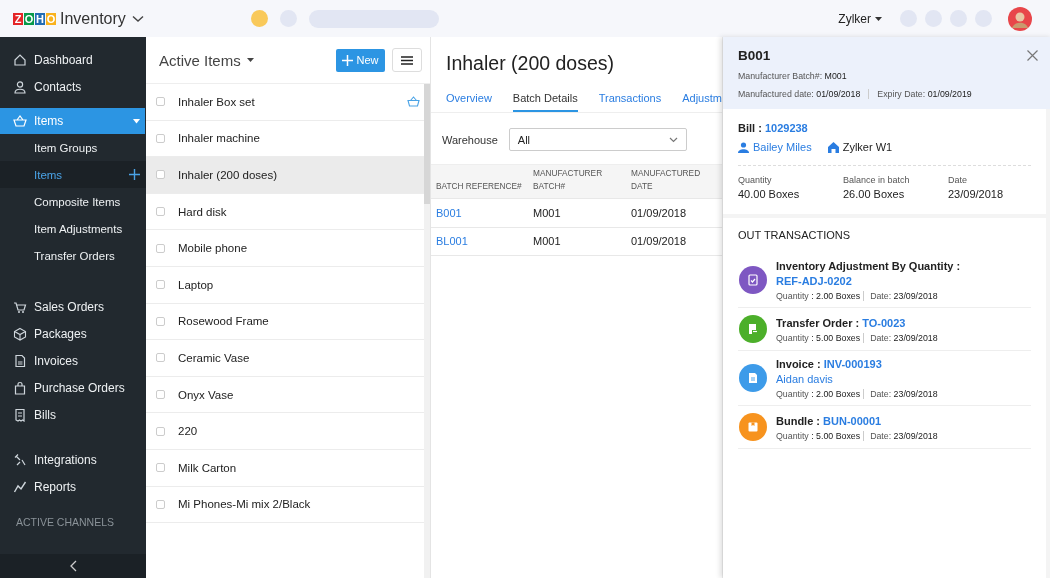 Image resolution: width=1050 pixels, height=578 pixels. Describe the element at coordinates (73, 459) in the screenshot. I see `sidebar-item: Integrations` at that location.